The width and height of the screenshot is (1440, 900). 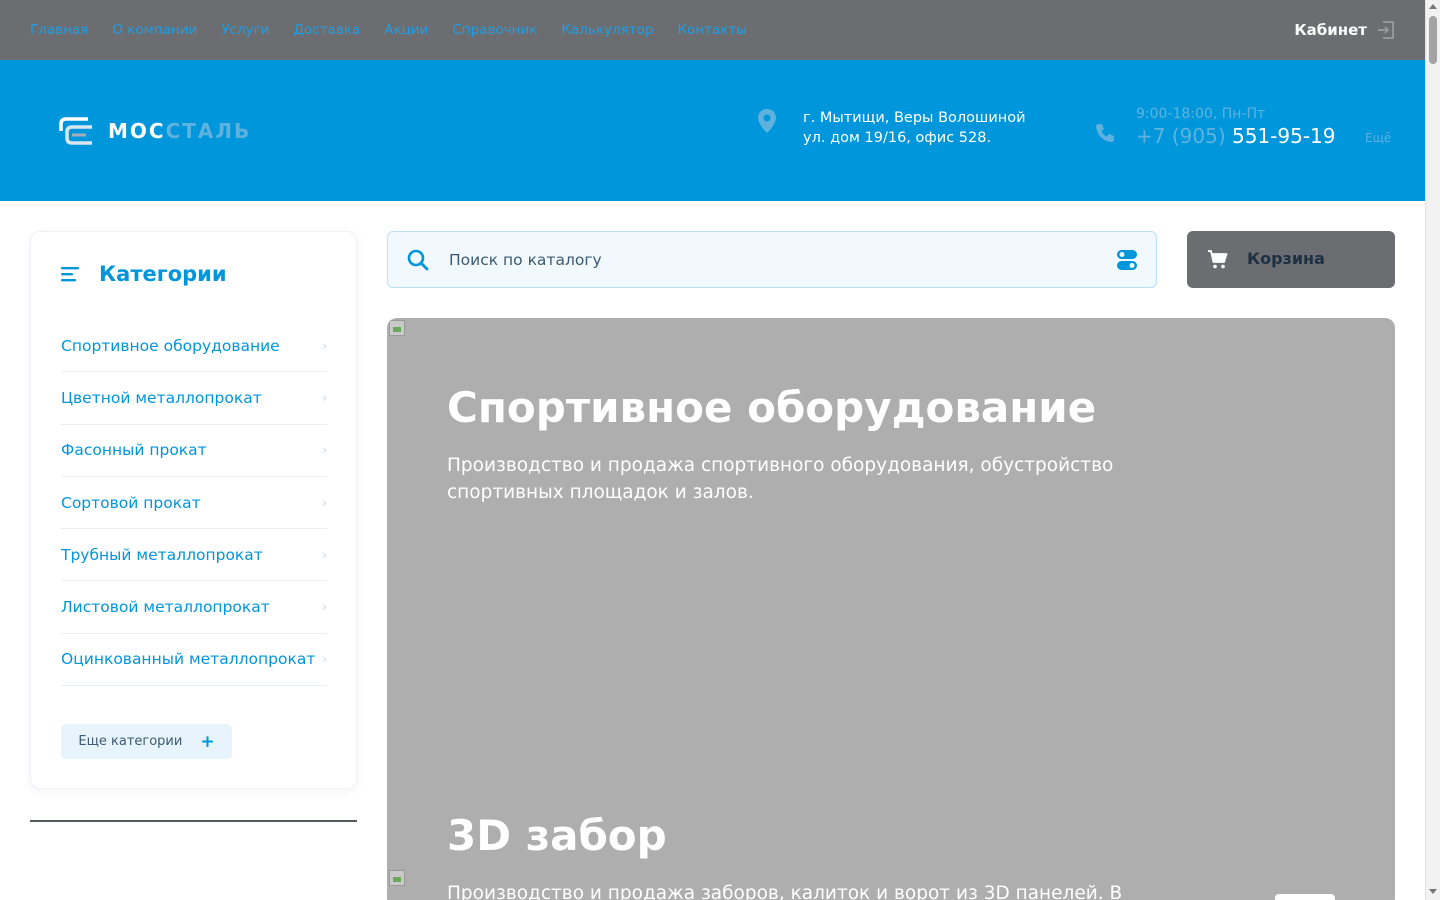 I want to click on logo-mark-icon, so click(x=75, y=131).